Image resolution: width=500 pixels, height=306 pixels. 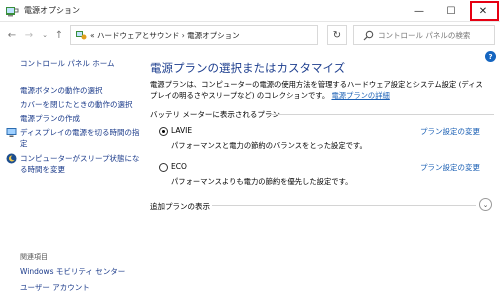 I want to click on expand-chevron-icon: ⌄, so click(x=485, y=204).